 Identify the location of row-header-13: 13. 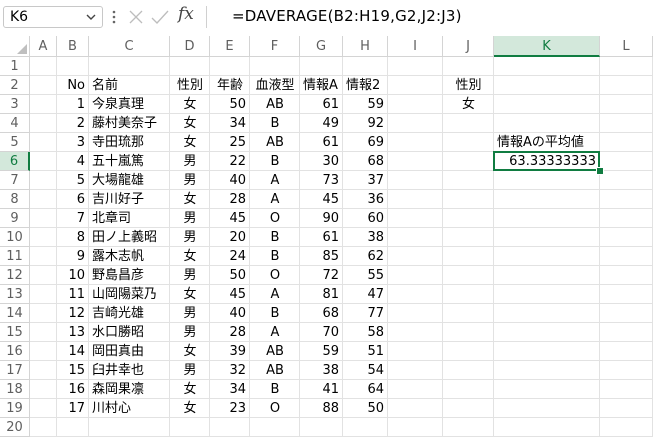
(15, 294).